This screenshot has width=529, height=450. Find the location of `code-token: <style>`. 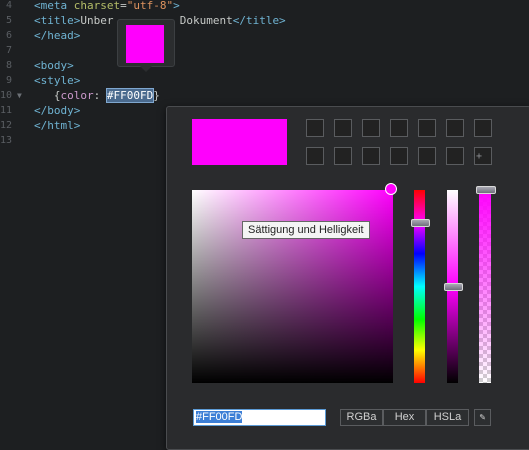

code-token: <style> is located at coordinates (57, 80).